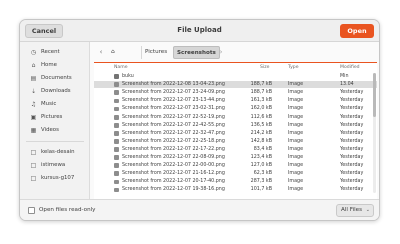 The image size is (400, 244). I want to click on clock-icon: ◷, so click(33, 52).